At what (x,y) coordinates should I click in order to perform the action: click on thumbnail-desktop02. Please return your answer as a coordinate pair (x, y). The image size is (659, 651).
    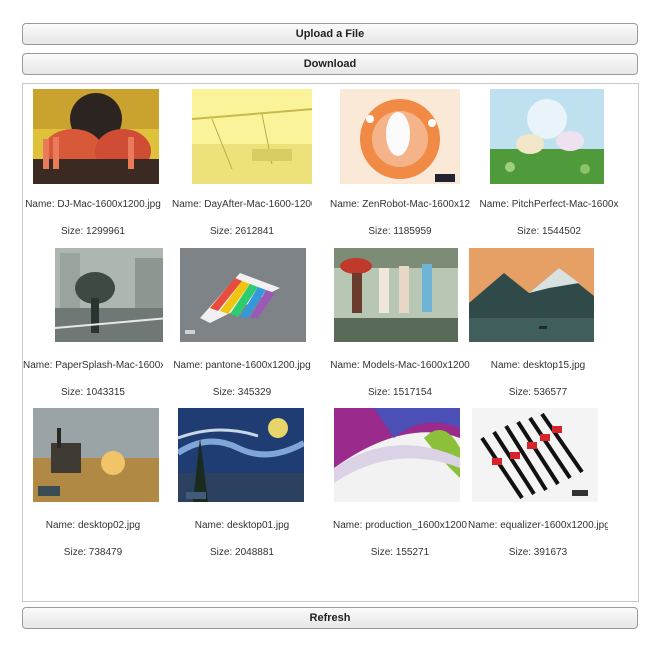
    Looking at the image, I should click on (96, 455).